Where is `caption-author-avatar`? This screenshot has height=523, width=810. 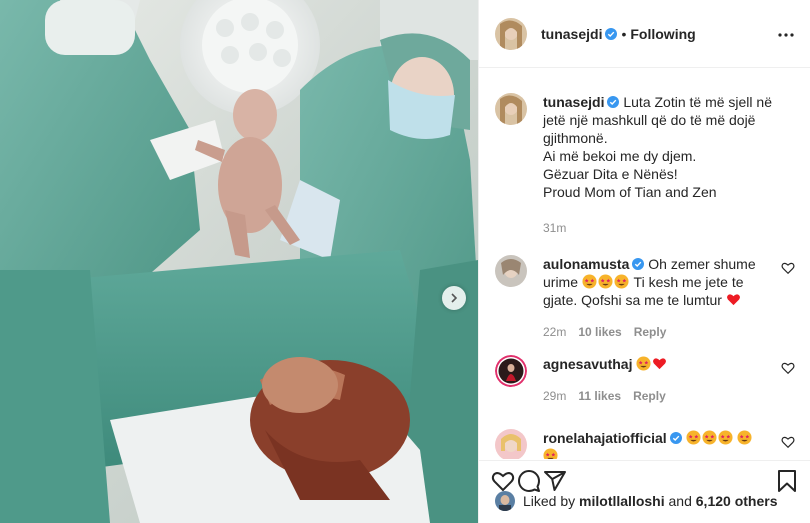 caption-author-avatar is located at coordinates (511, 109).